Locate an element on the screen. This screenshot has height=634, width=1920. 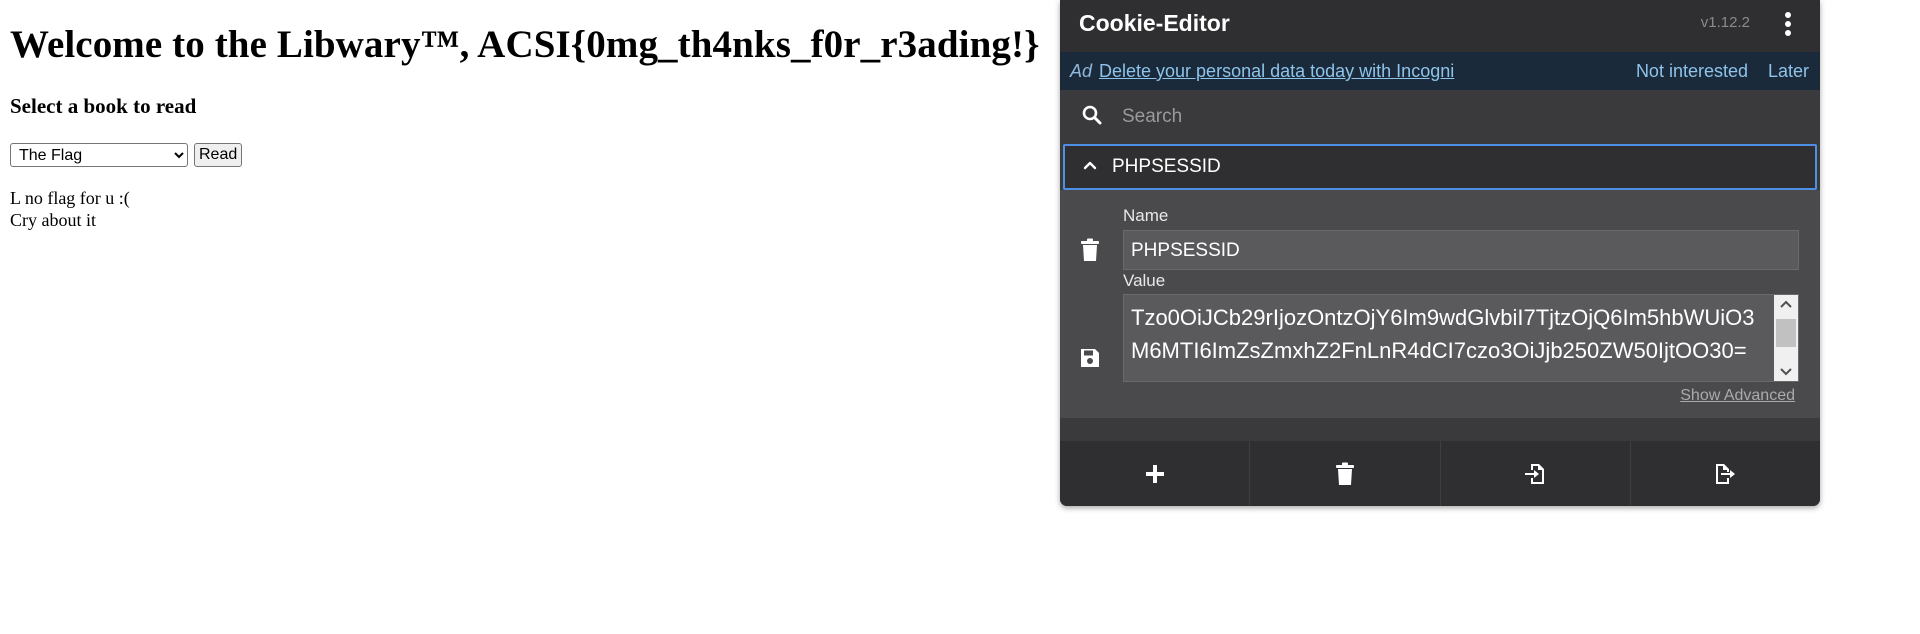
cookie-header-name: PHPSESSID is located at coordinates (1166, 166).